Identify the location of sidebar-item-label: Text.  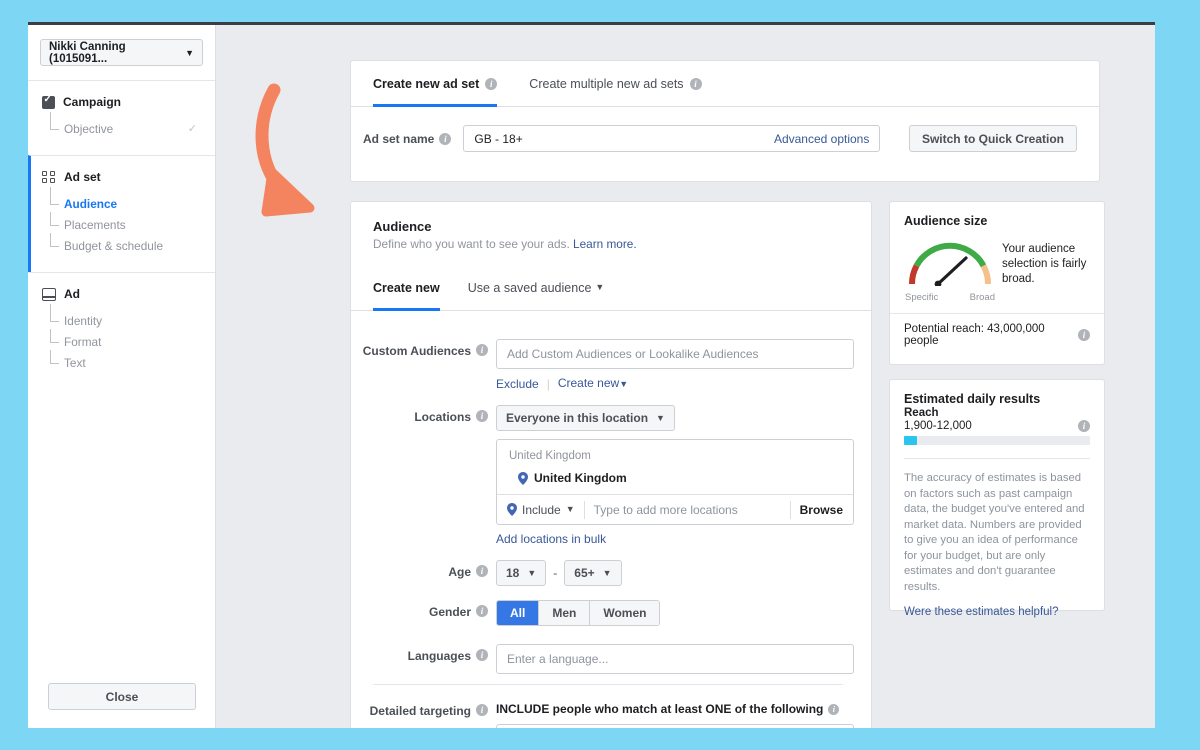
(75, 362).